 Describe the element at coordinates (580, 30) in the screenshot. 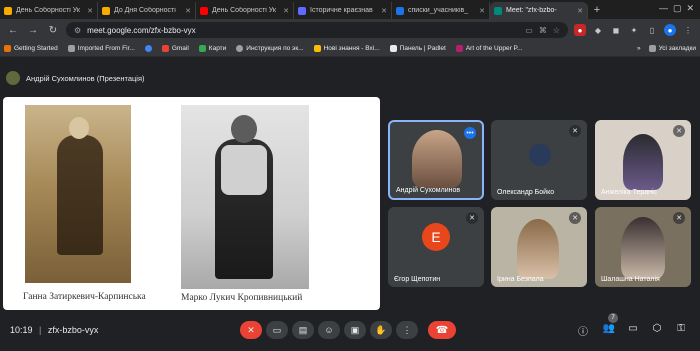

I see `extension-icon: ●` at that location.